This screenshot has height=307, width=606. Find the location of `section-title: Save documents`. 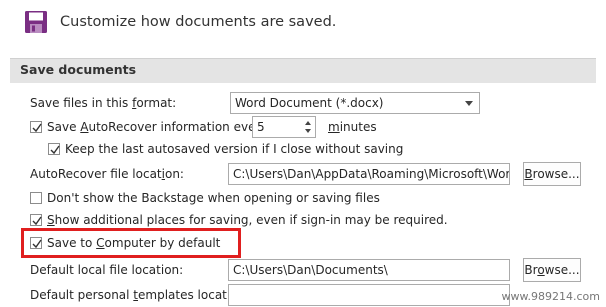

section-title: Save documents is located at coordinates (78, 69).